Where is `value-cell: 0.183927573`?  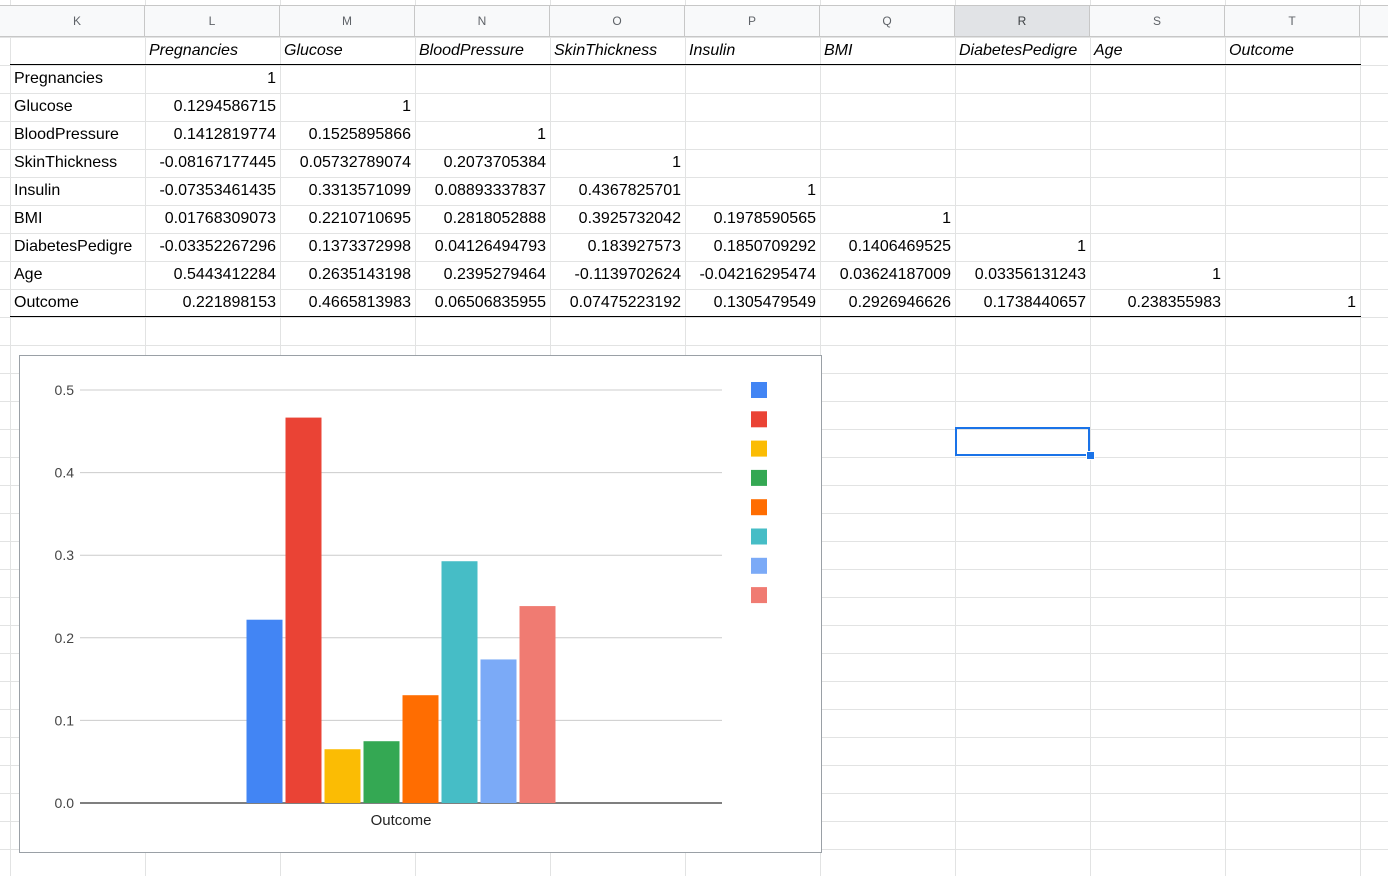
value-cell: 0.183927573 is located at coordinates (617, 247).